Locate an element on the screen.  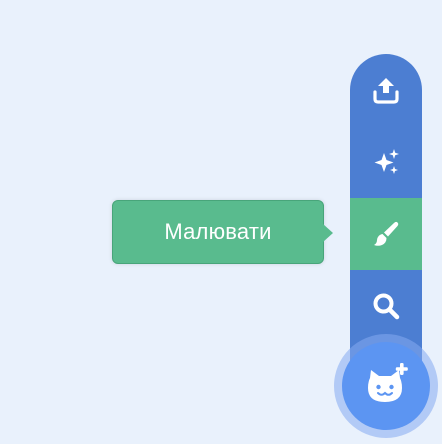
paint-button is located at coordinates (386, 234).